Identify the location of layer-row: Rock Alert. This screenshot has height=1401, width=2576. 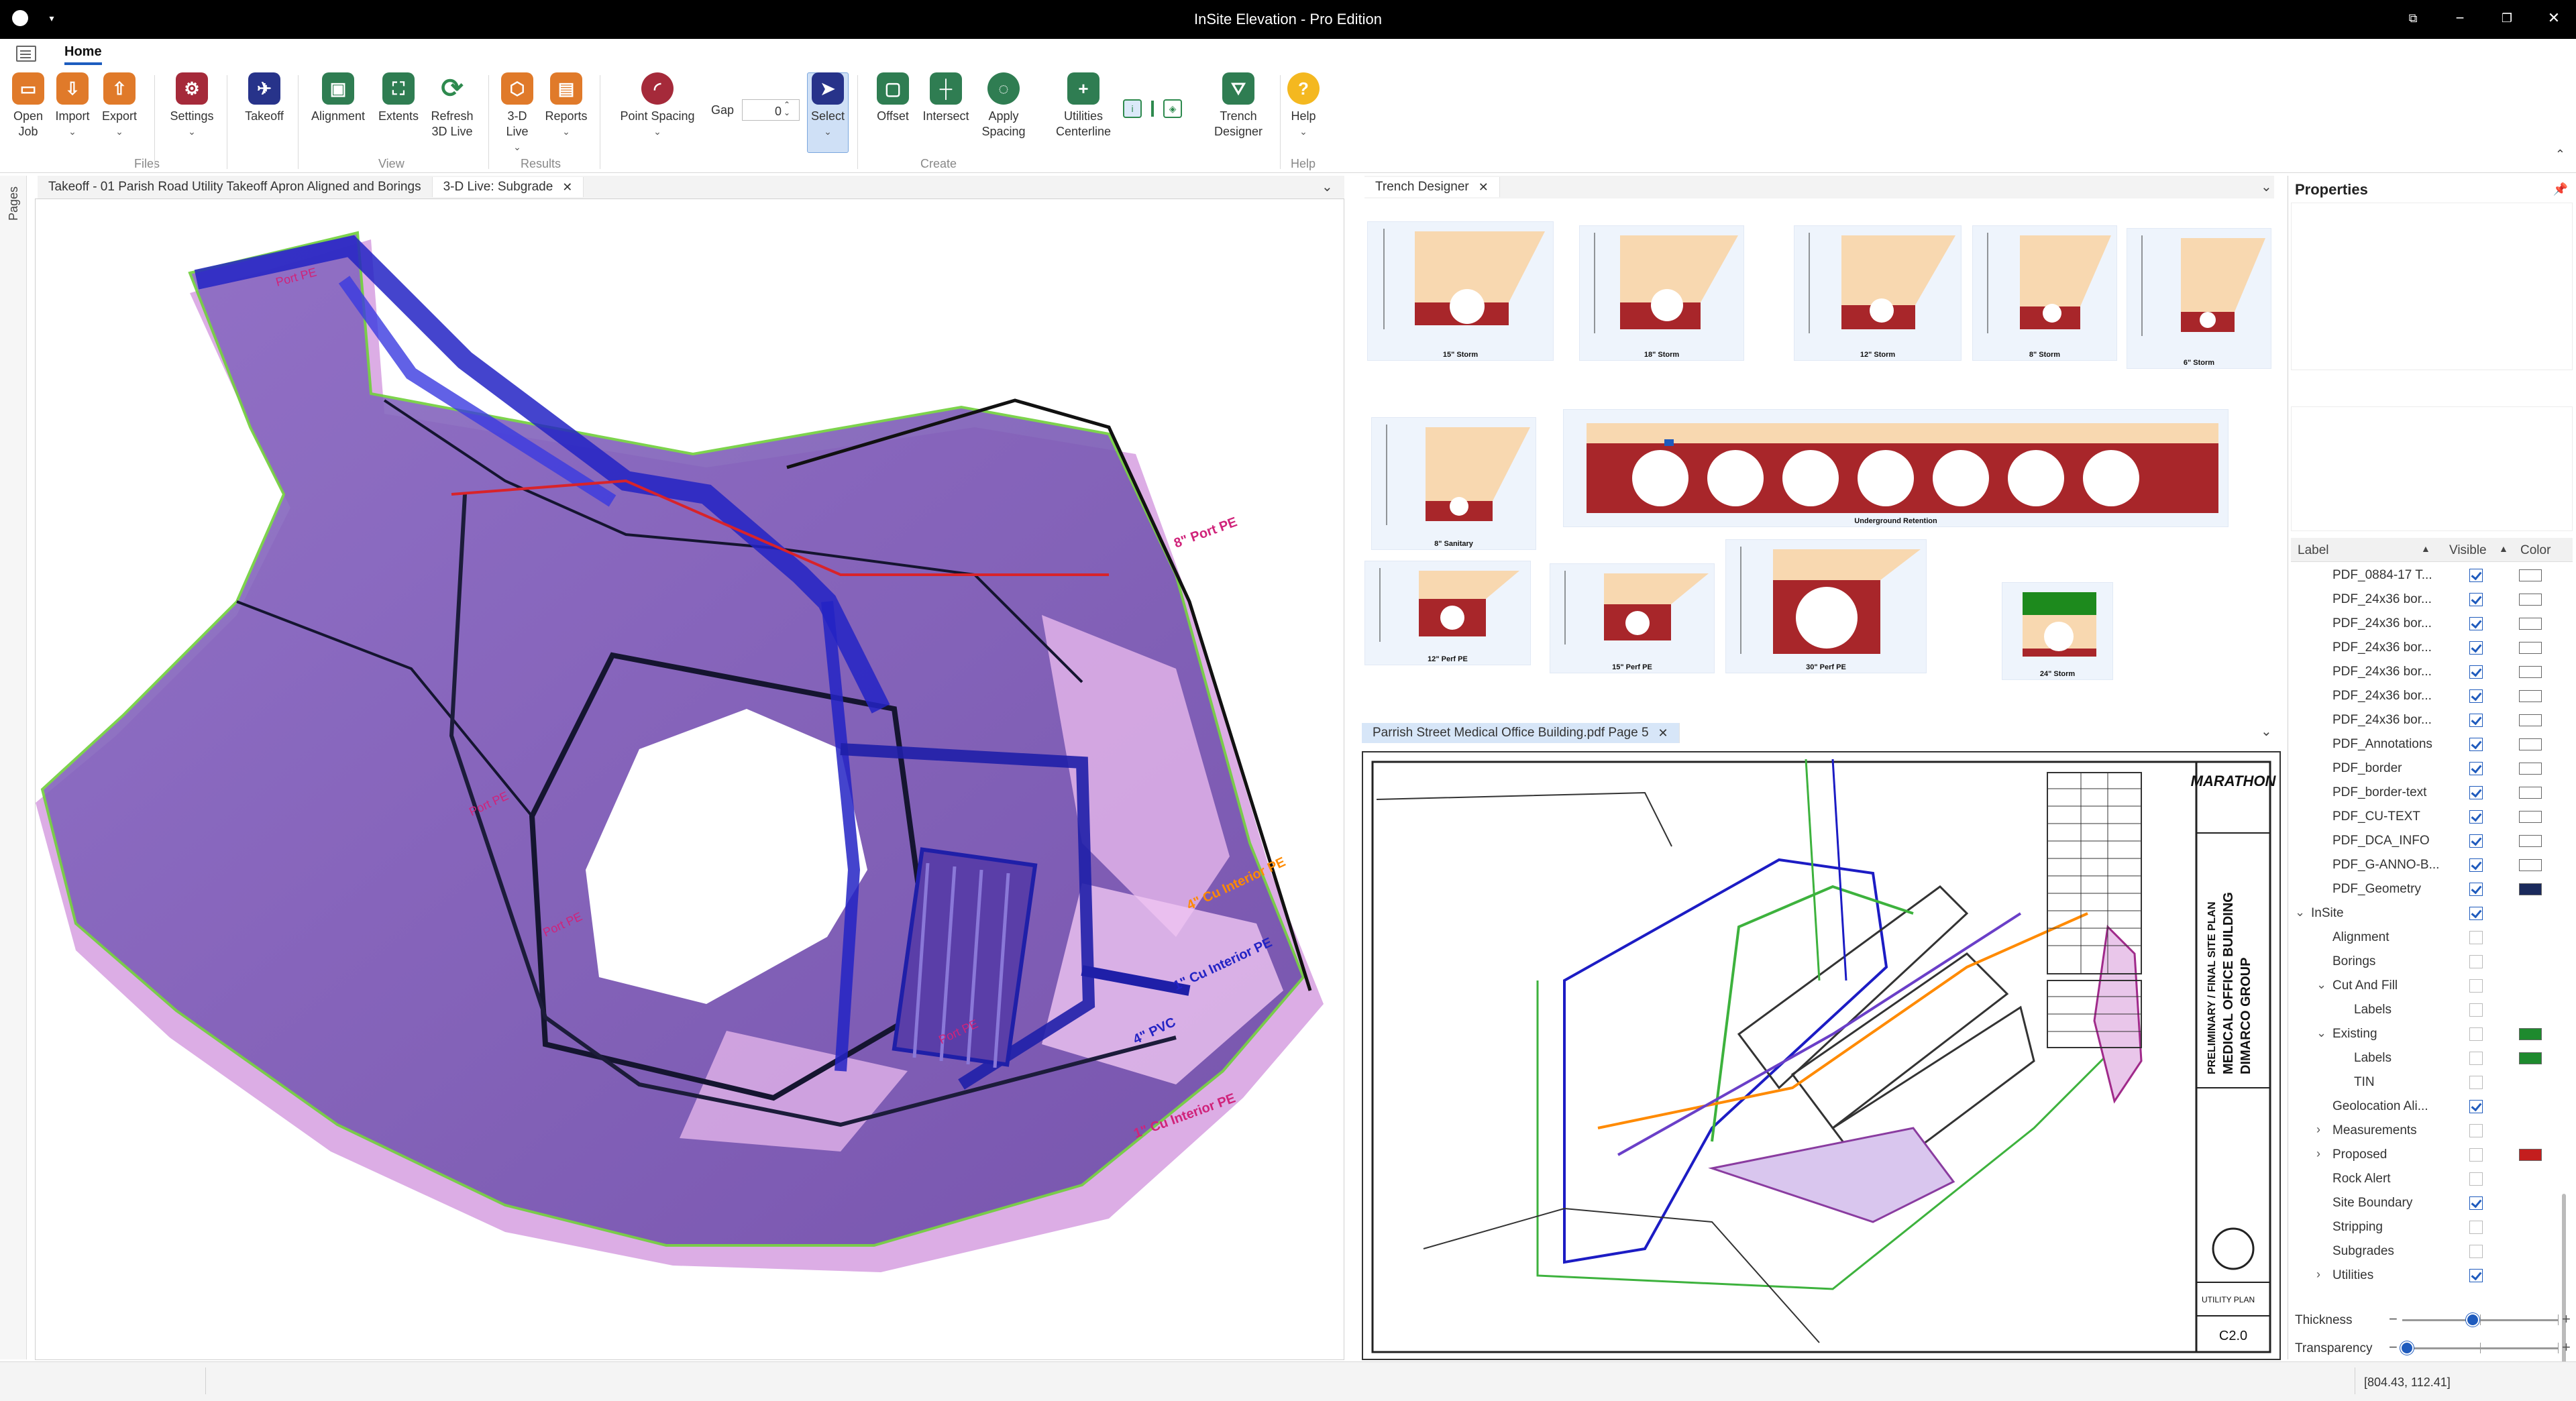
(2429, 1179).